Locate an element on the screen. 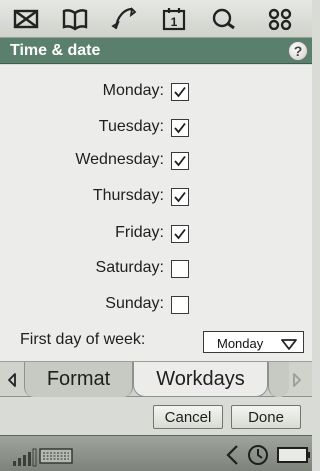 This screenshot has width=320, height=471. tuesday-label: Tuesday: is located at coordinates (131, 126).